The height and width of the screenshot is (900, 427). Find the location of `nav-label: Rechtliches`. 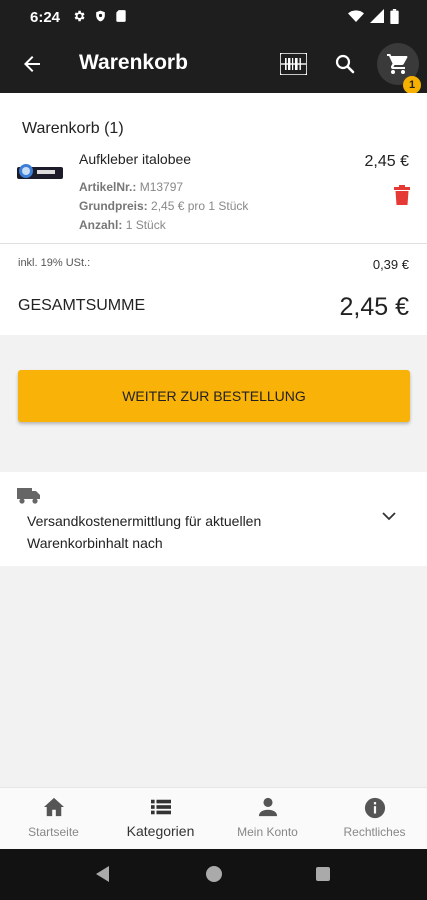

nav-label: Rechtliches is located at coordinates (374, 832).